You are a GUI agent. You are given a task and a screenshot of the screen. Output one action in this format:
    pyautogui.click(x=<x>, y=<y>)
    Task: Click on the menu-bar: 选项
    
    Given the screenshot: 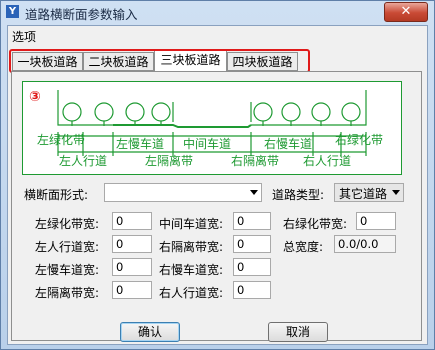 What is the action you would take?
    pyautogui.click(x=217, y=35)
    